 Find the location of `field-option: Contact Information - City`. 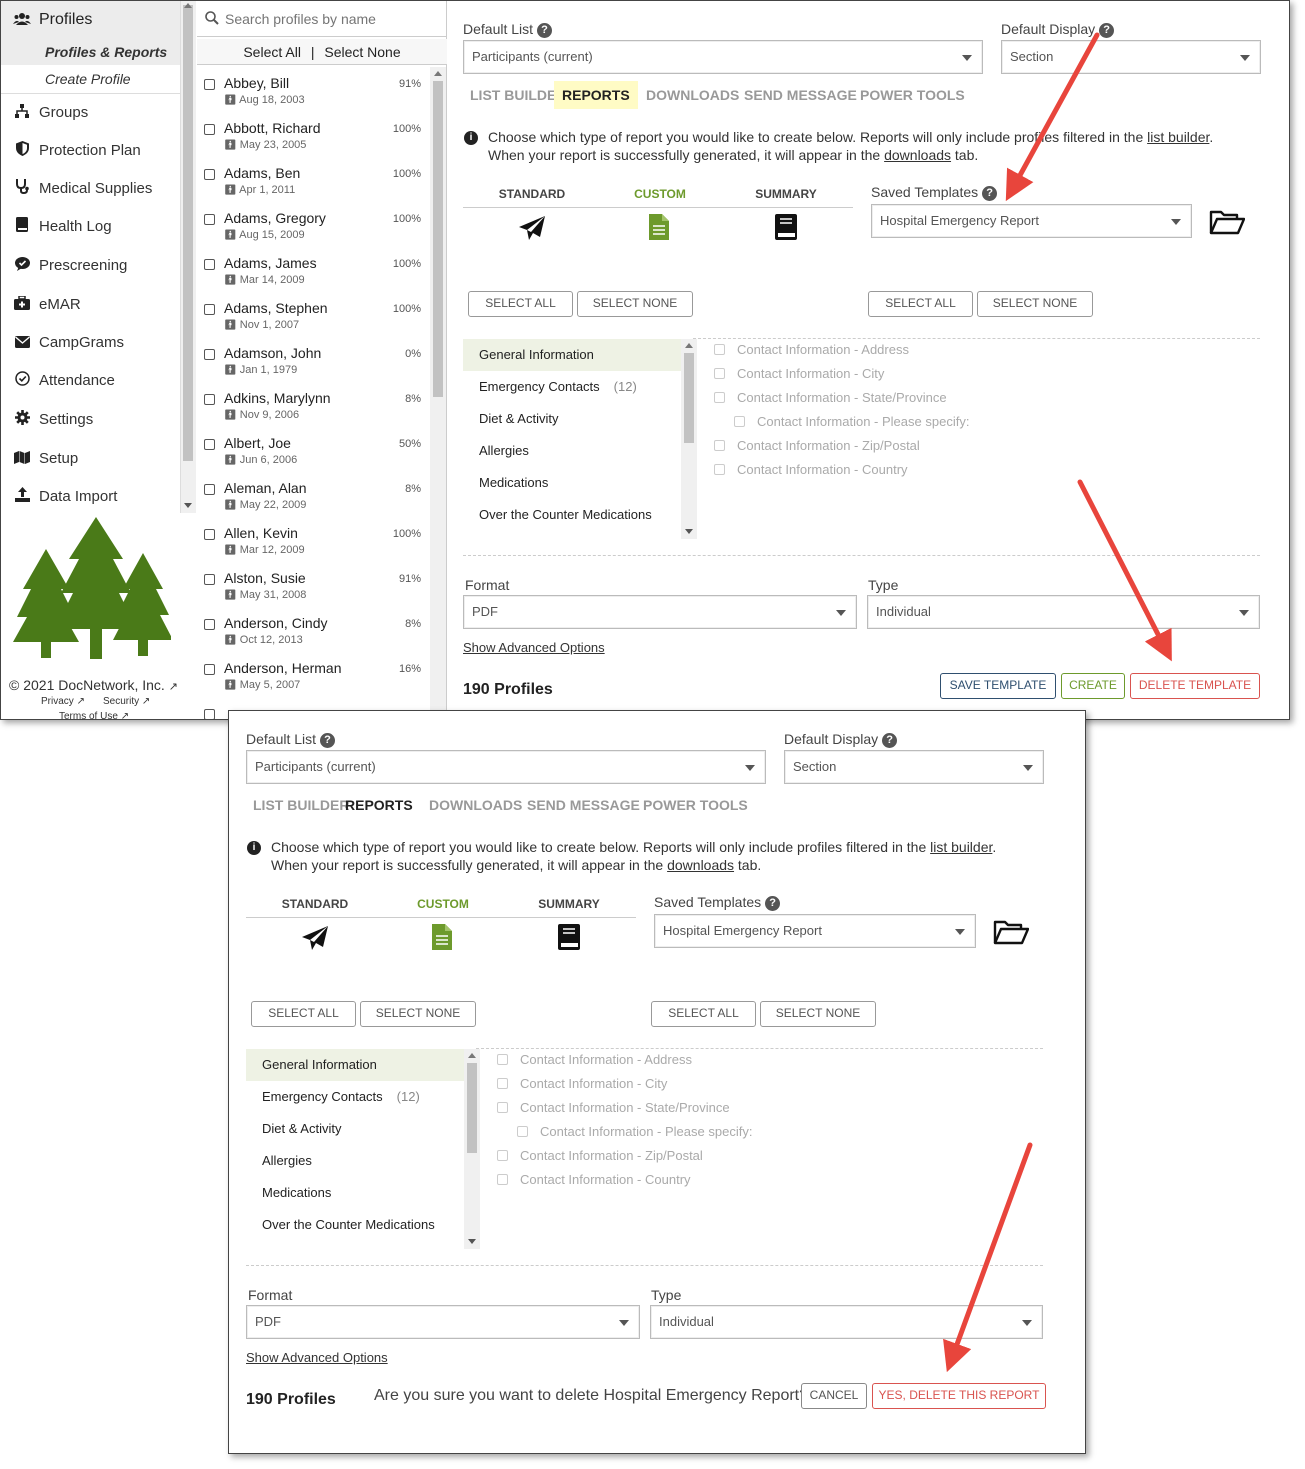

field-option: Contact Information - City is located at coordinates (799, 373).